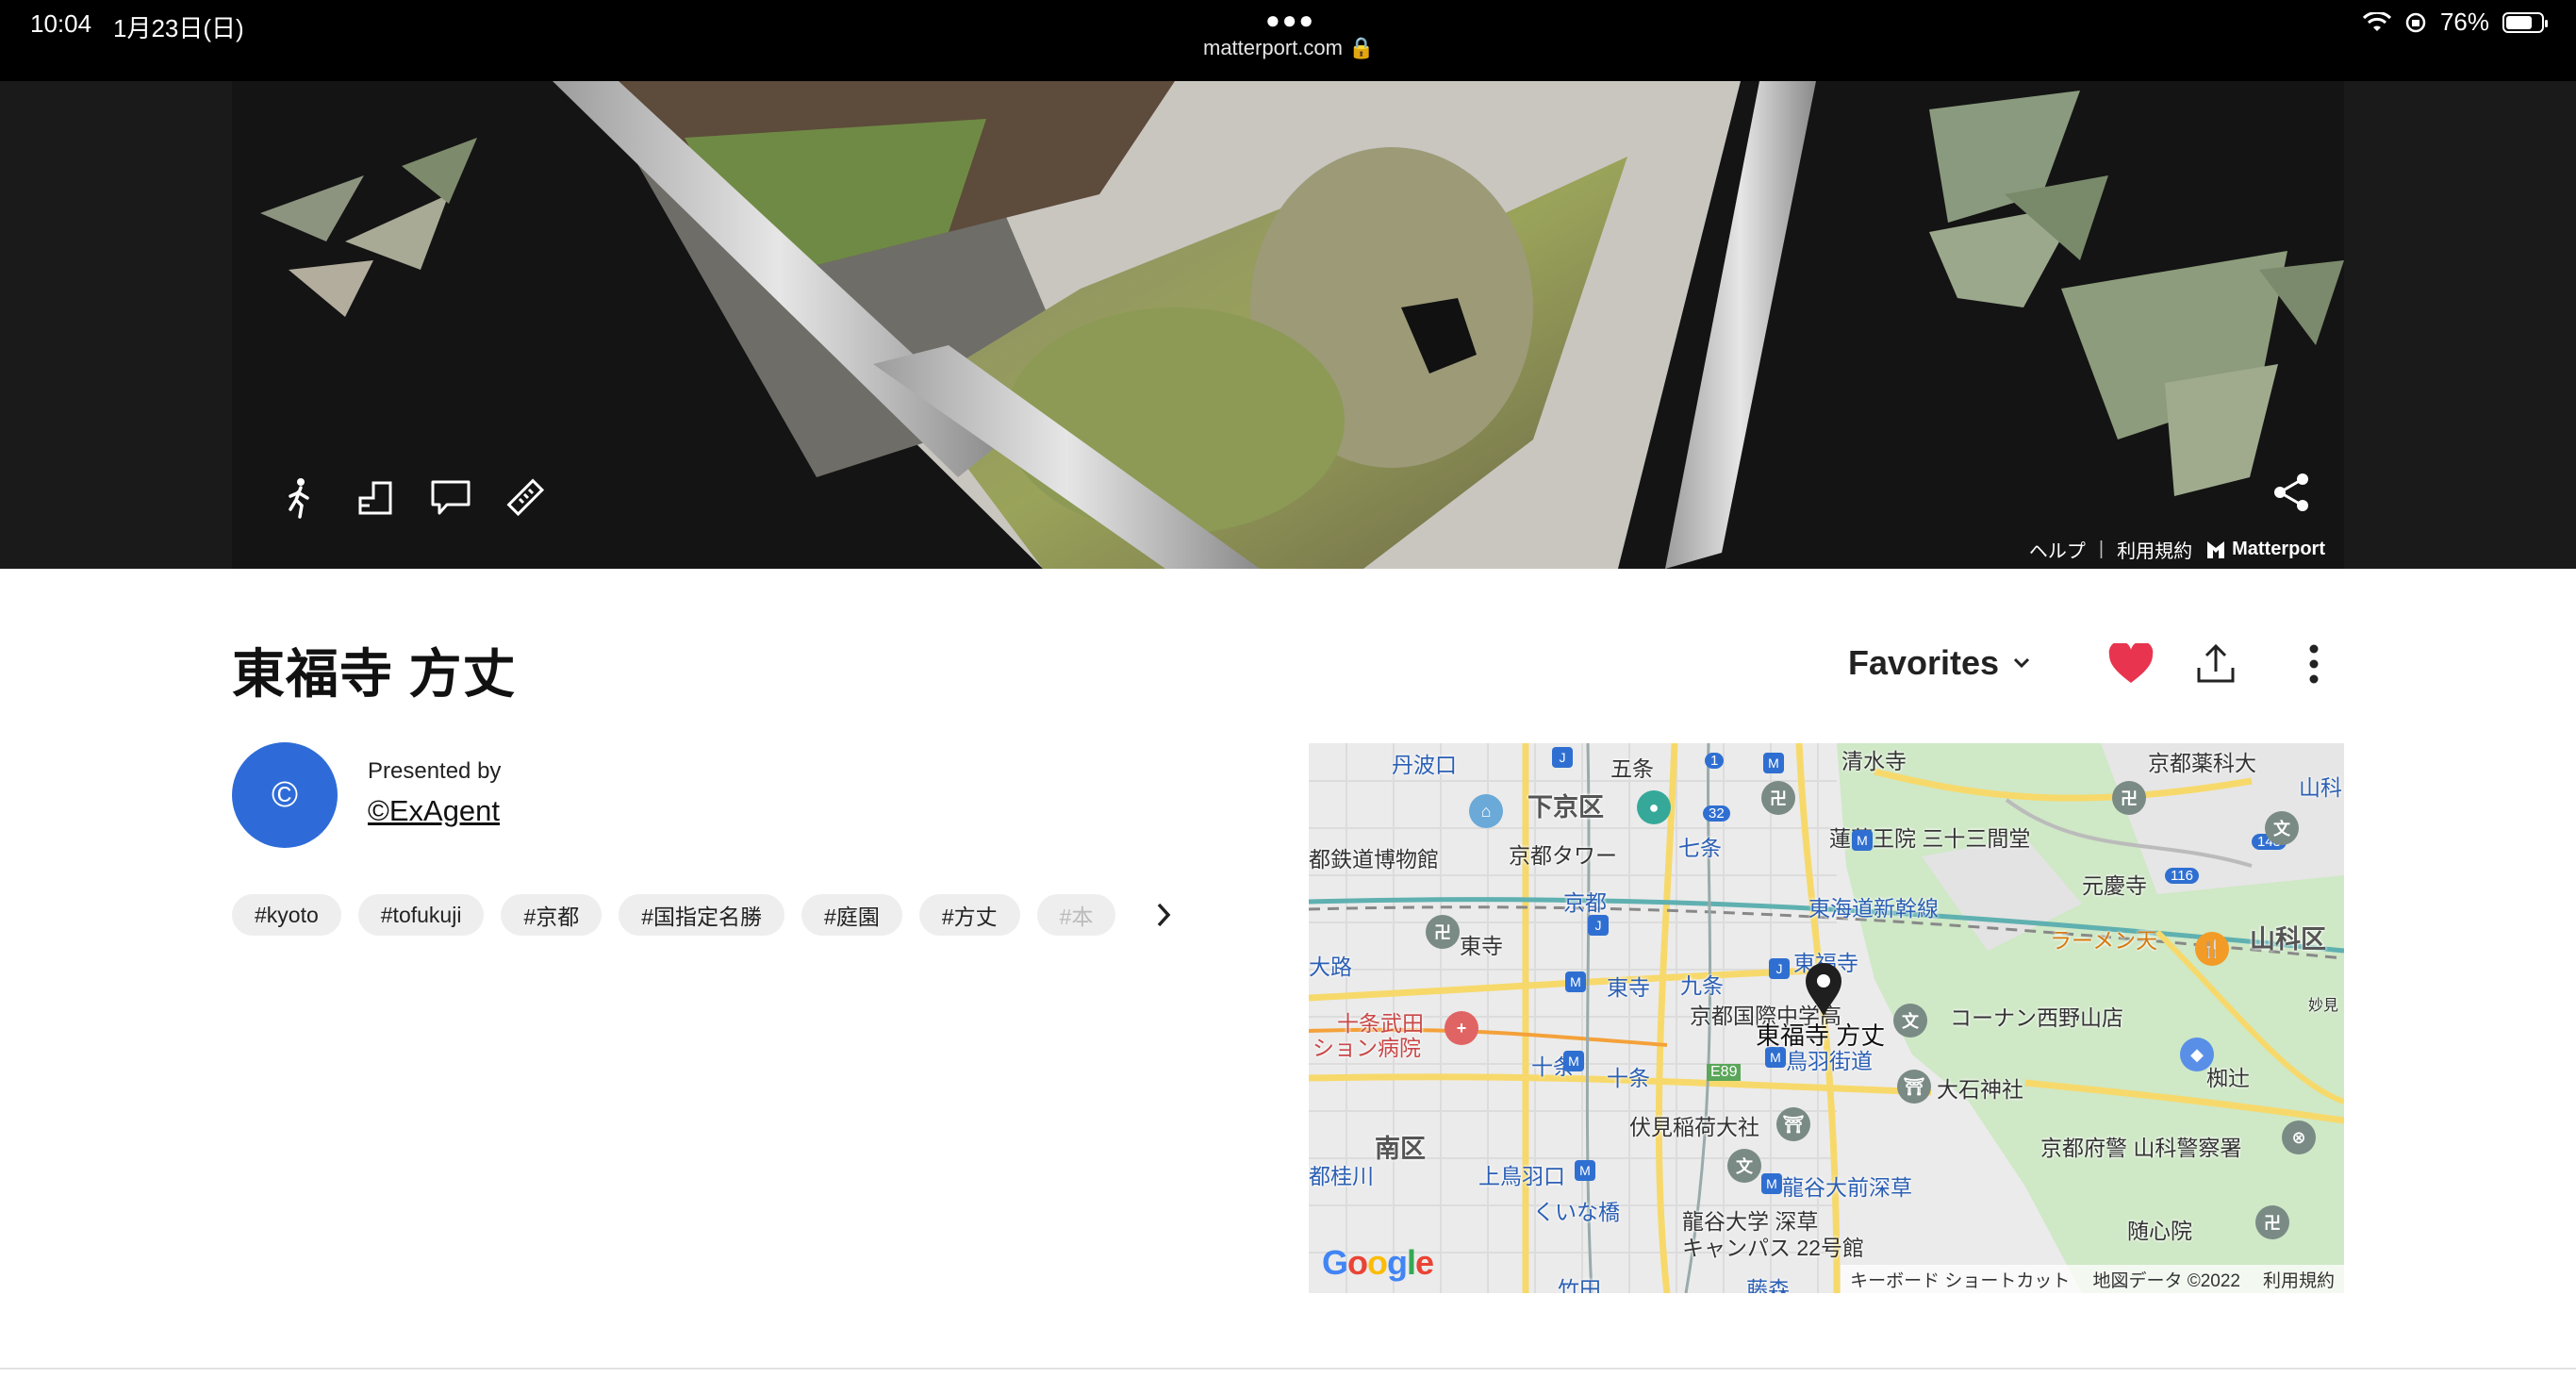 Image resolution: width=2576 pixels, height=1378 pixels. What do you see at coordinates (1486, 811) in the screenshot?
I see `museum-poi-icon: ⌂` at bounding box center [1486, 811].